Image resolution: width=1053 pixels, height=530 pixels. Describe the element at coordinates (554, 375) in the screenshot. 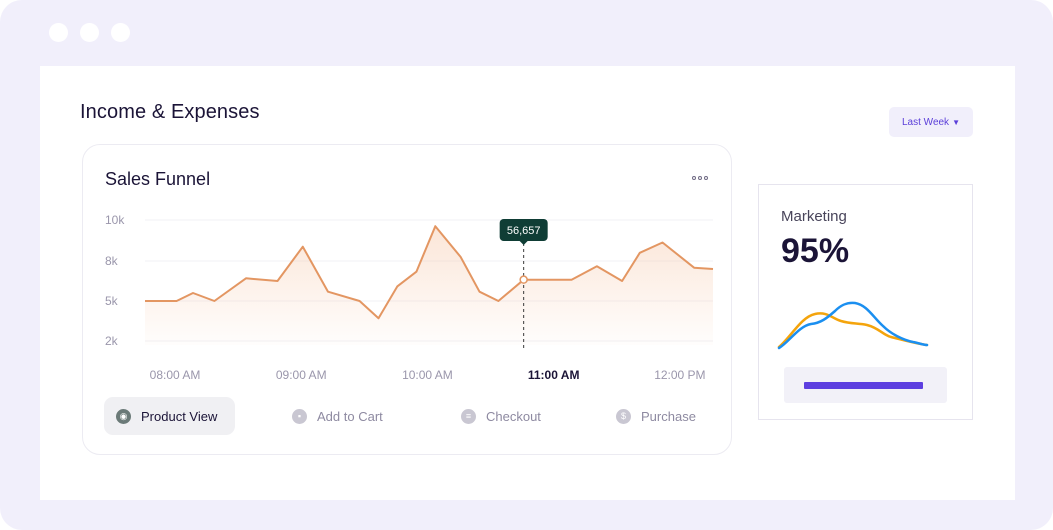

I see `x-tick-label: 11:00 AM` at that location.